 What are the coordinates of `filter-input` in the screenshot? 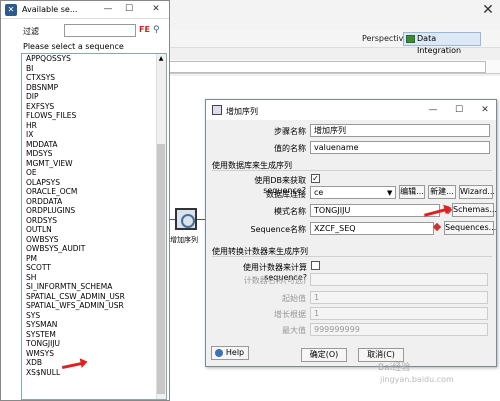 It's located at (100, 30).